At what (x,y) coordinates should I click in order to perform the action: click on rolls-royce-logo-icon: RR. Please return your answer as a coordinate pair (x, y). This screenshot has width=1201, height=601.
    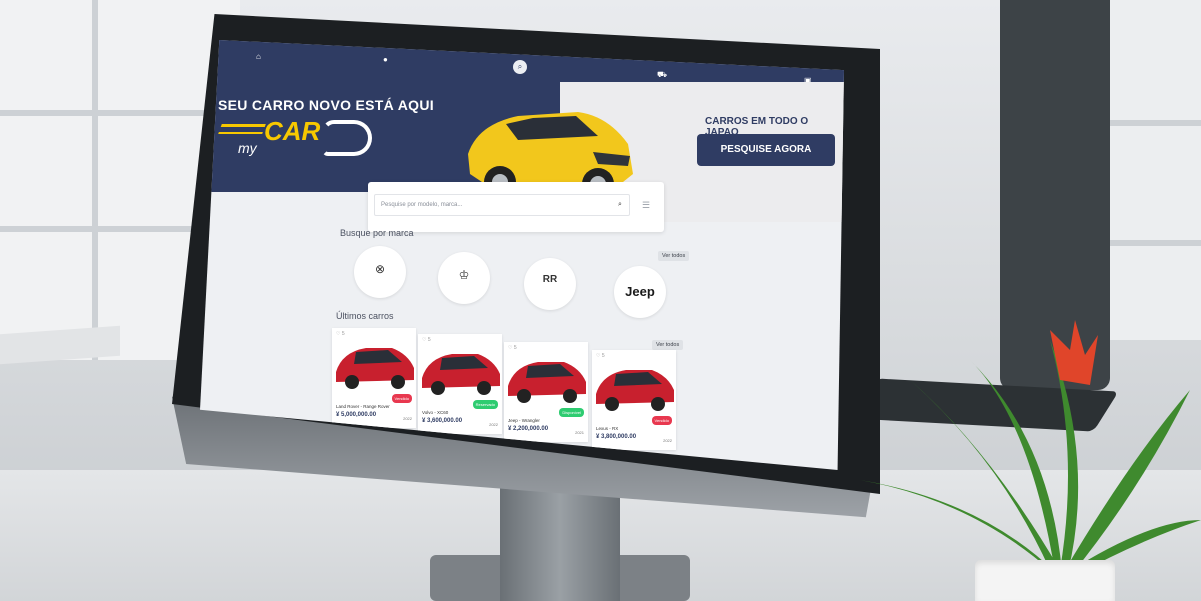
    Looking at the image, I should click on (550, 279).